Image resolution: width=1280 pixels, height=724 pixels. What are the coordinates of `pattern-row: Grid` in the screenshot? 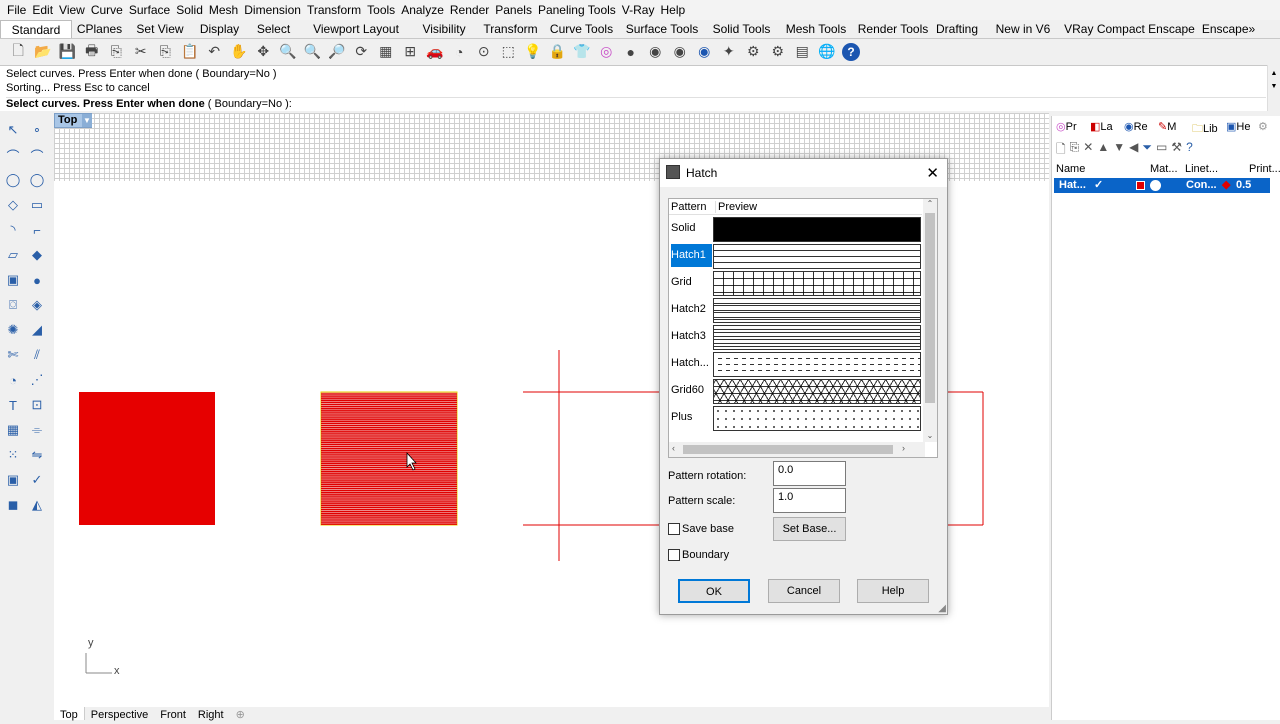 It's located at (795, 282).